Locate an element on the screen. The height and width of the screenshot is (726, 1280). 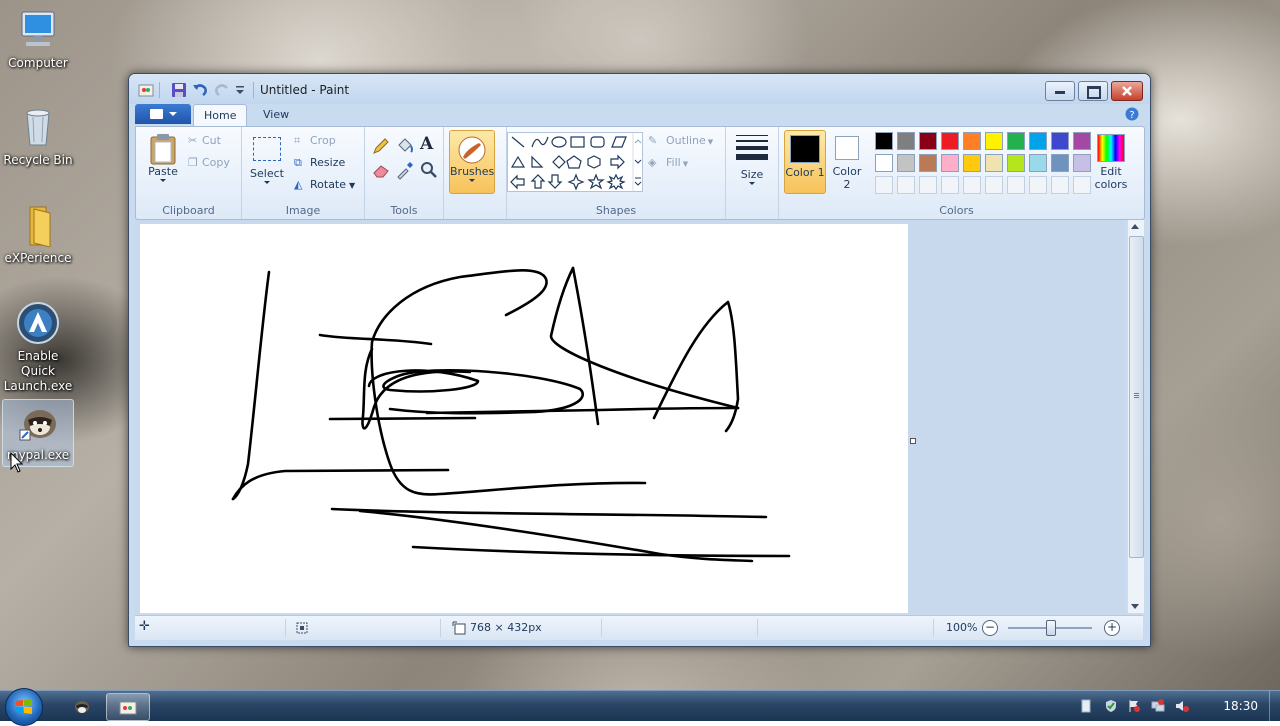
color2-button: Color 2 is located at coordinates (847, 161).